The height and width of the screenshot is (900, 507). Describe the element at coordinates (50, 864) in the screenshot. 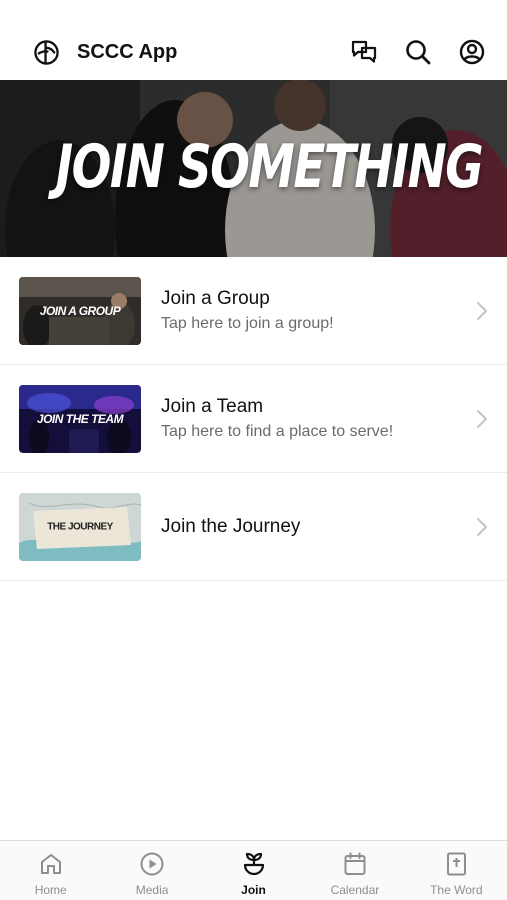

I see `home-icon` at that location.